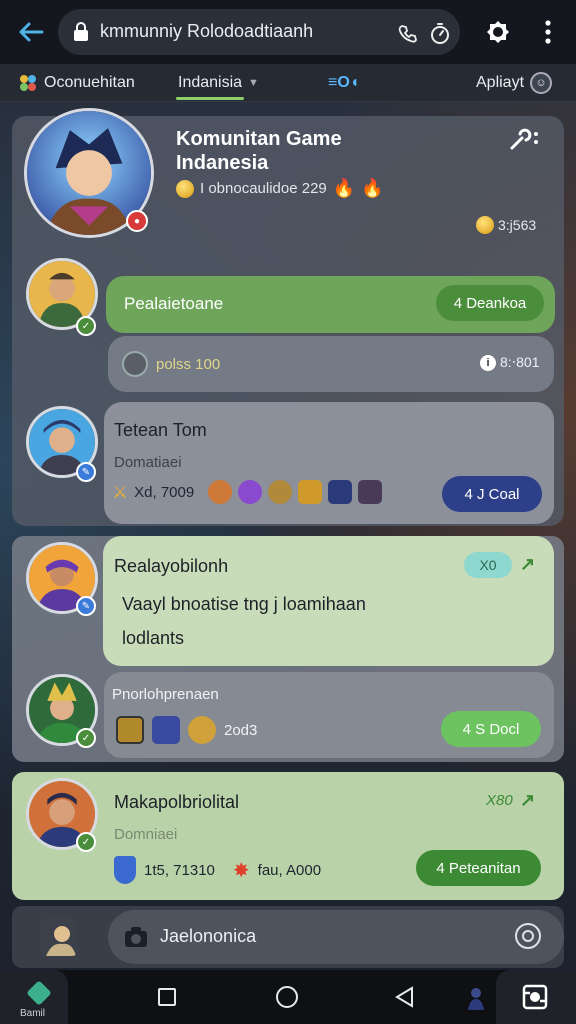 The width and height of the screenshot is (576, 1024). I want to click on post-action-label: 4 J Coal, so click(492, 494).